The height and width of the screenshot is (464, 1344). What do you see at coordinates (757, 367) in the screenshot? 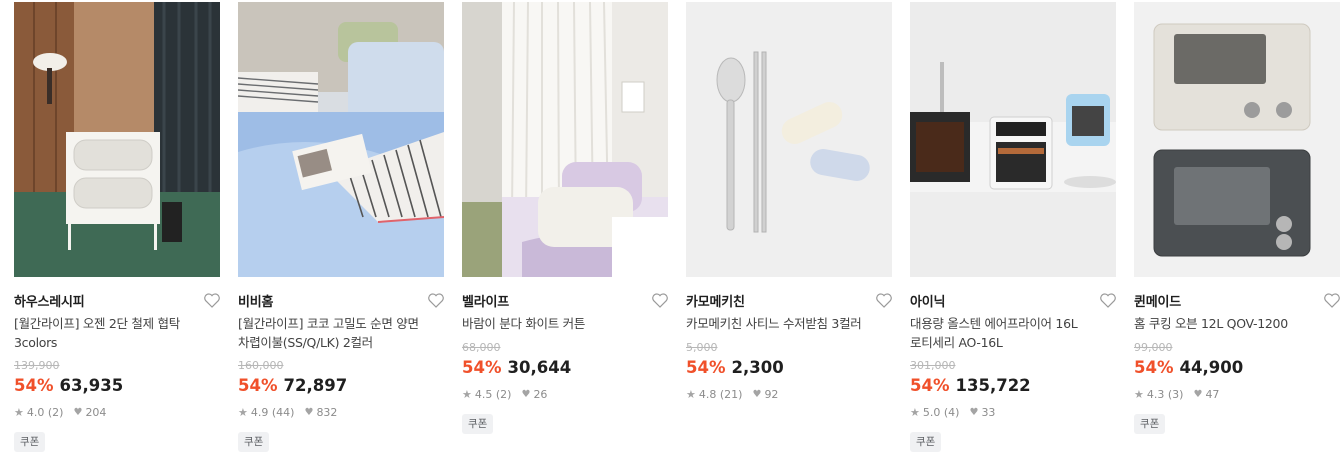
I see `sale-price: 2,300` at bounding box center [757, 367].